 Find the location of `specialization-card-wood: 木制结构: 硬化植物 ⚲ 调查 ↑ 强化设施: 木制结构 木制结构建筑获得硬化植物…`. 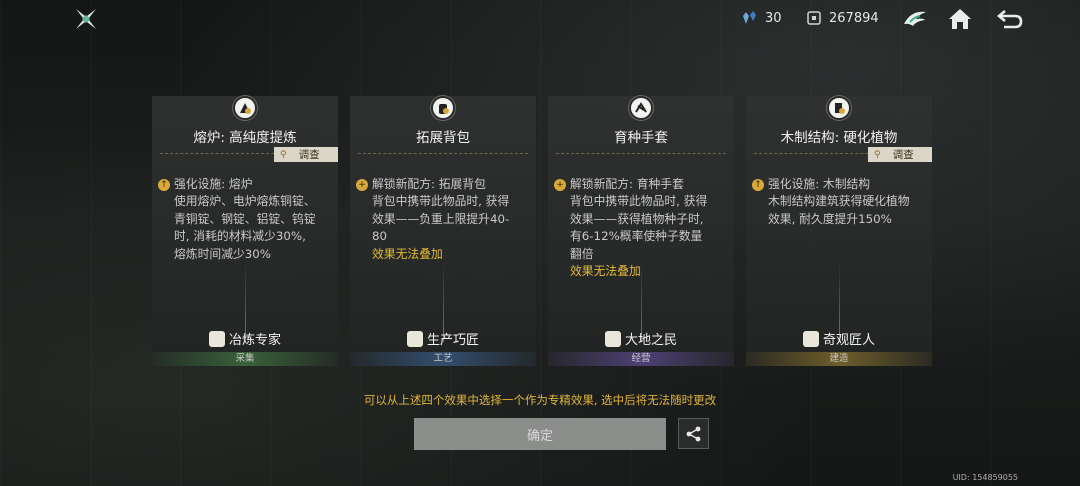

specialization-card-wood: 木制结构: 硬化植物 ⚲ 调查 ↑ 强化设施: 木制结构 木制结构建筑获得硬化植物… is located at coordinates (839, 231).